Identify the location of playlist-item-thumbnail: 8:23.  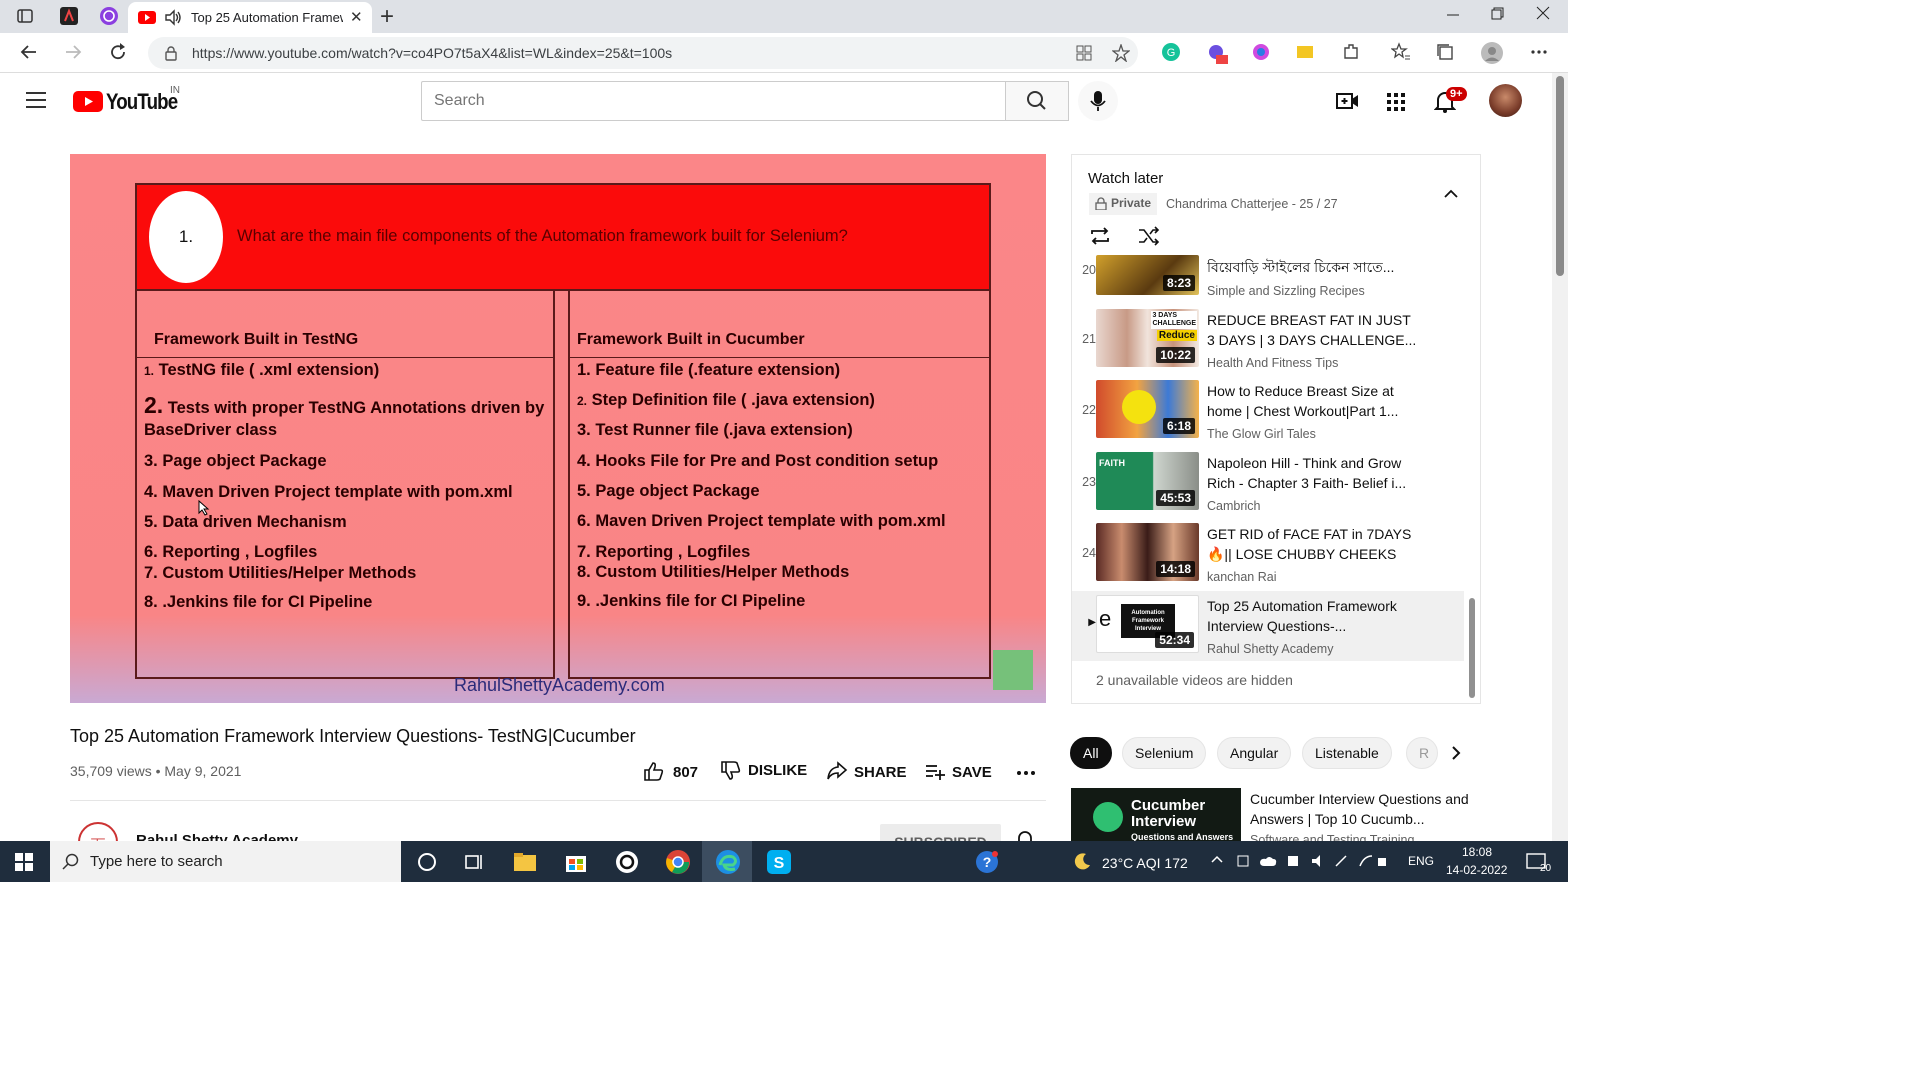
(1147, 275).